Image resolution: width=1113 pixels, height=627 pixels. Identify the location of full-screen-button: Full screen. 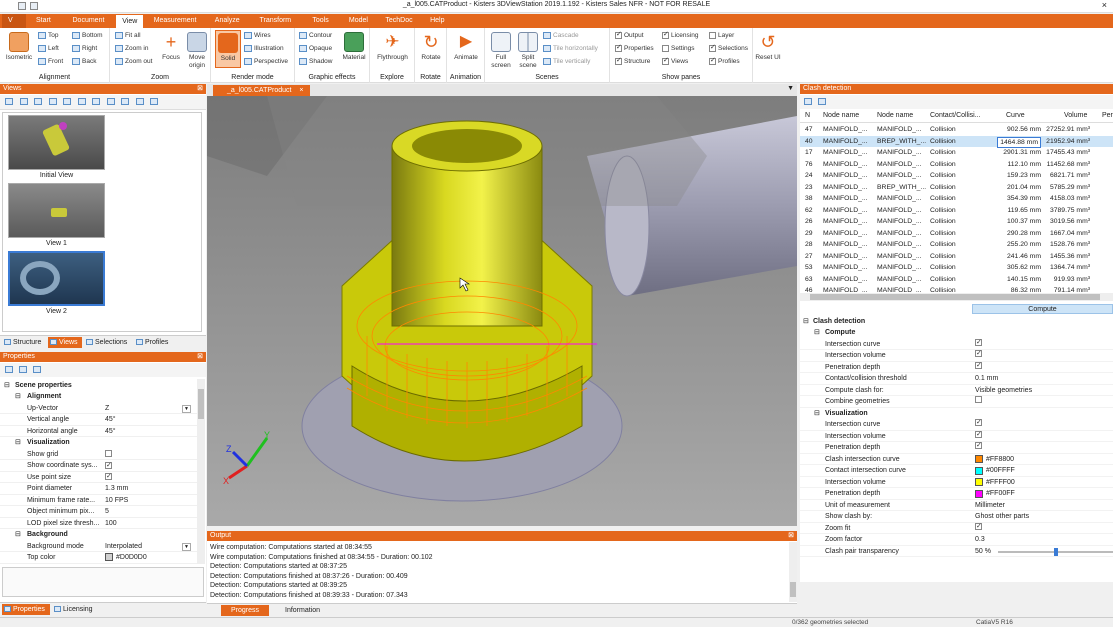
(501, 51).